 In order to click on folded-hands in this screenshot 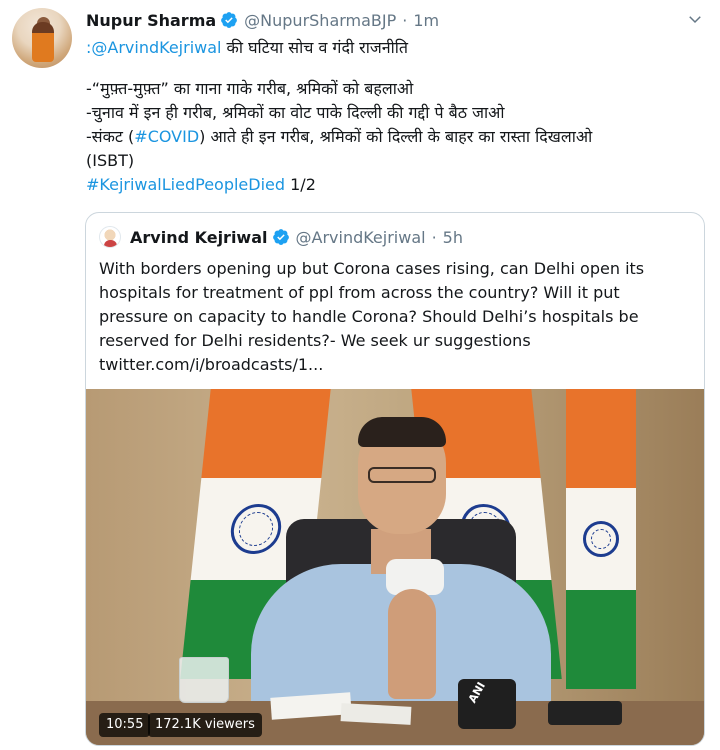, I will do `click(412, 644)`.